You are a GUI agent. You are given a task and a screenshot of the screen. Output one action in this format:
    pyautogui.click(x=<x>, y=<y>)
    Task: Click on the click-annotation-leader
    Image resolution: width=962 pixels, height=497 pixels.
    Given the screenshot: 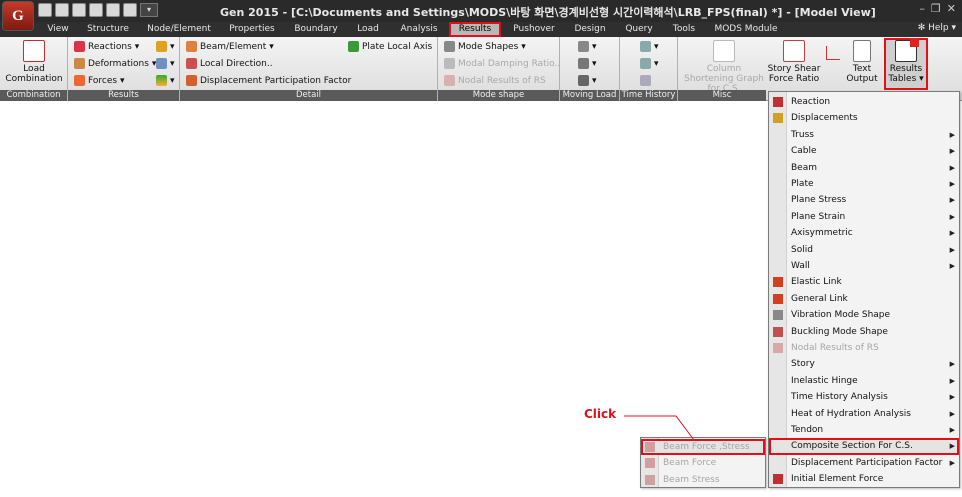 What is the action you would take?
    pyautogui.click(x=659, y=428)
    